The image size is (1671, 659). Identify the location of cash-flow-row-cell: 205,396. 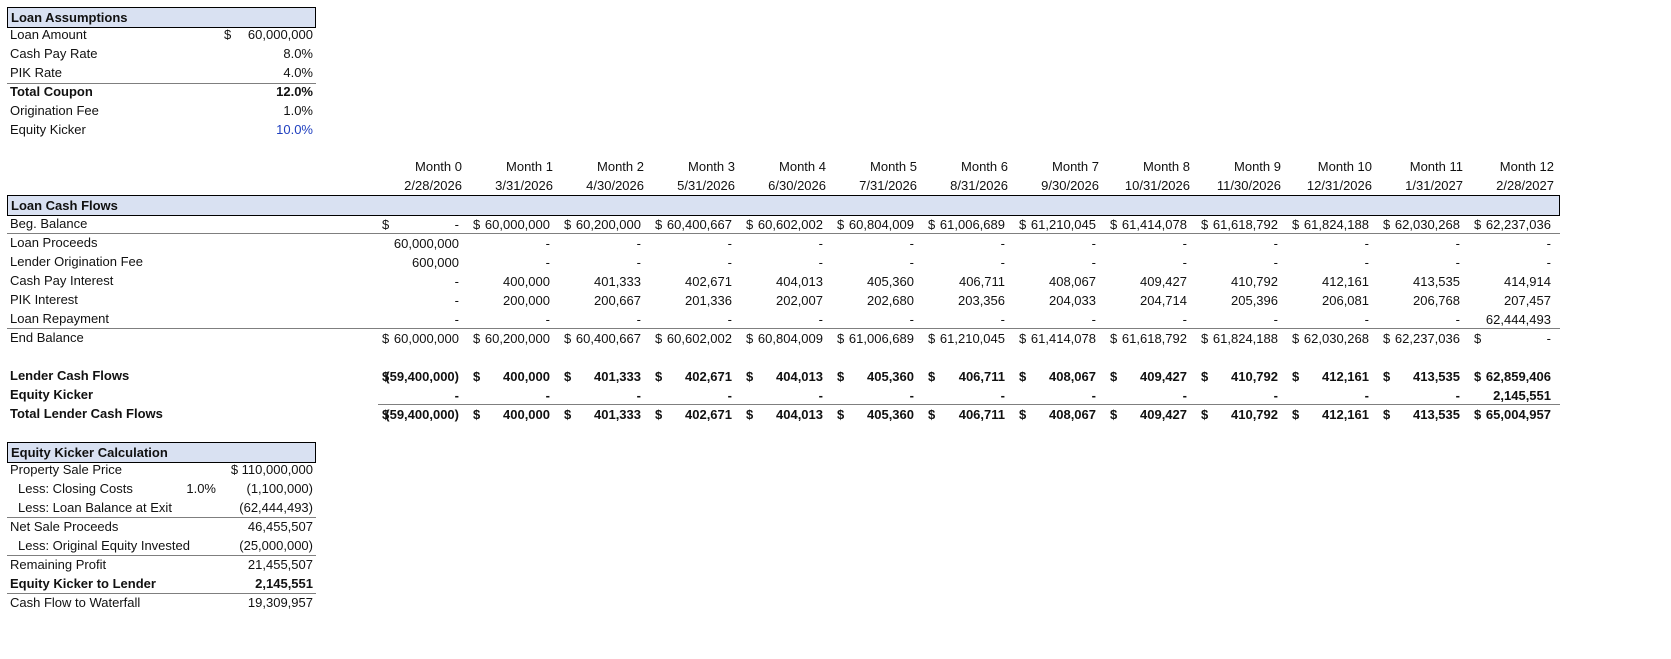
(1240, 301).